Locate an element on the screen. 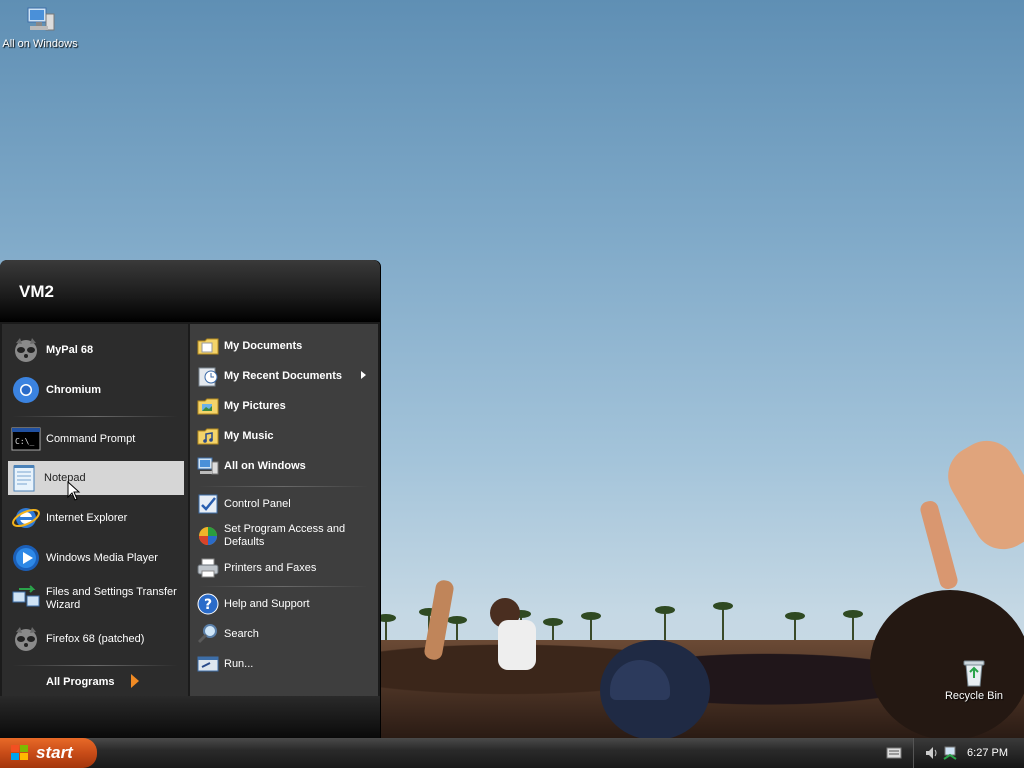 This screenshot has width=1024, height=768. folder-music-icon is located at coordinates (208, 436).